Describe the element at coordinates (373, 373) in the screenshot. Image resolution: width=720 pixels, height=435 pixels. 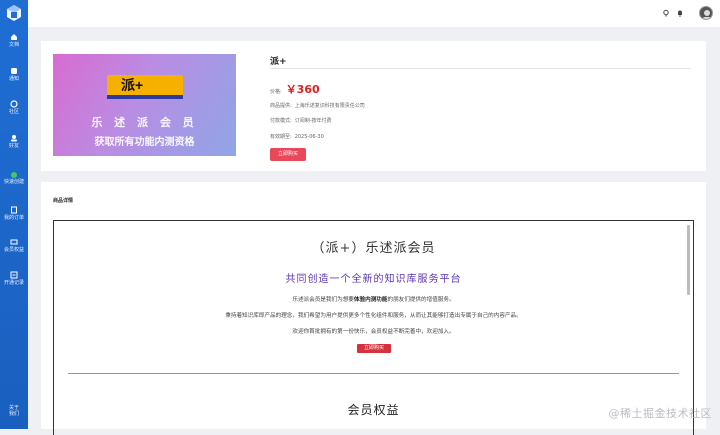
I see `detail-divider` at that location.